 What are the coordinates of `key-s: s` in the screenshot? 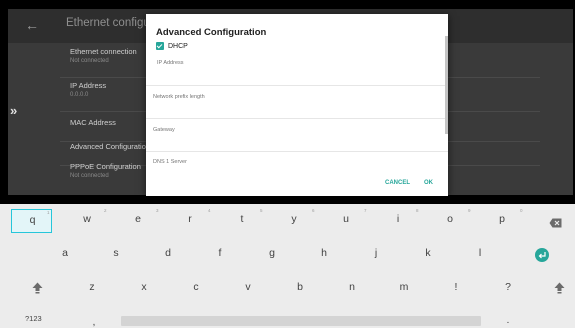 It's located at (116, 253).